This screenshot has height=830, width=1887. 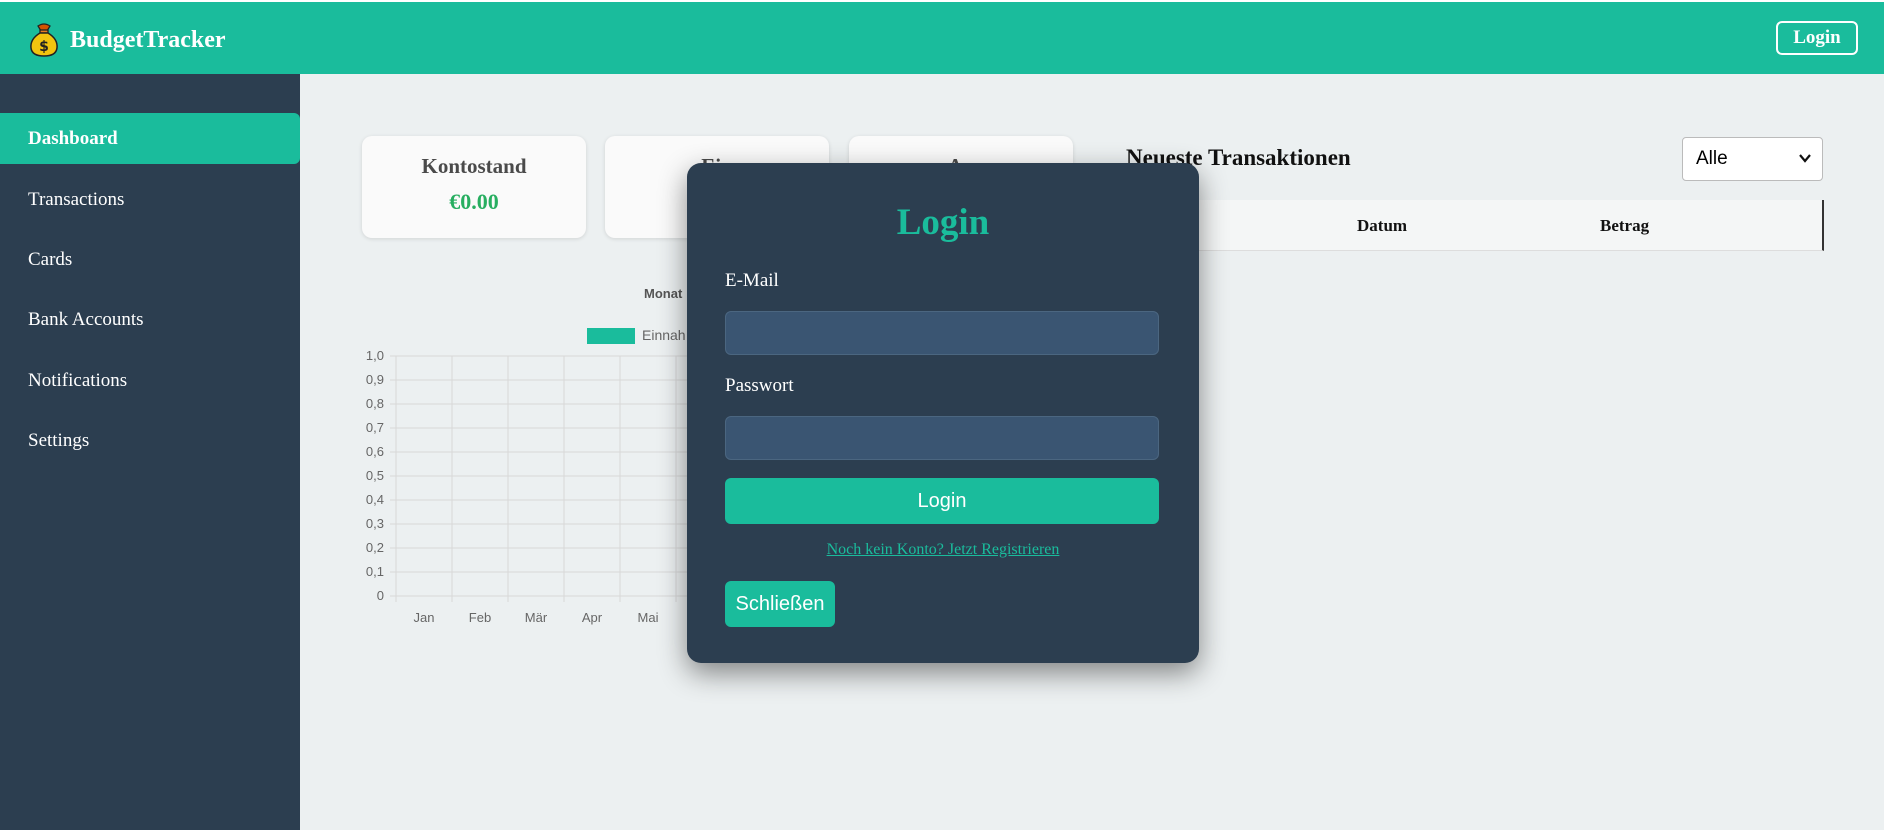 I want to click on register-link: Noch kein Konto? Jetzt Registrieren, so click(x=943, y=550).